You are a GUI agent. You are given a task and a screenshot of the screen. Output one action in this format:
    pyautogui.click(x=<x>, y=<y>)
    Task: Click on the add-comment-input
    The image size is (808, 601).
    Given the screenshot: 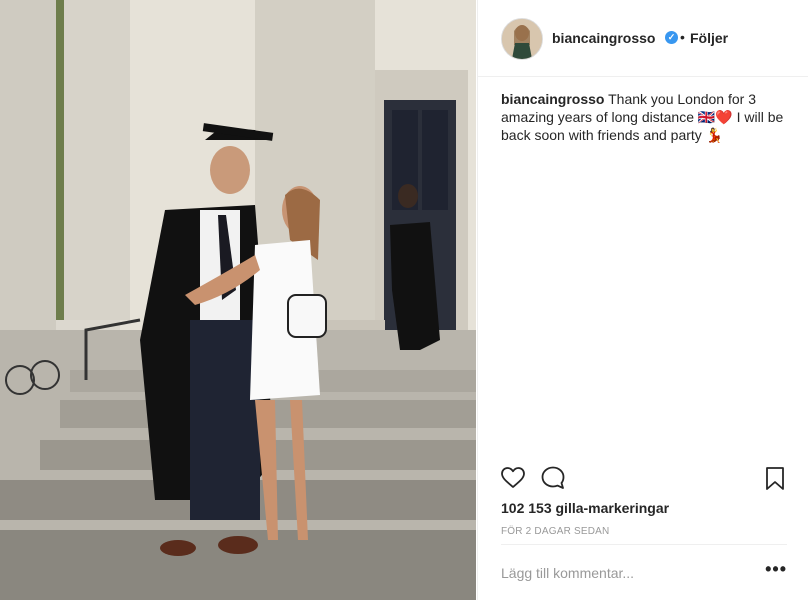 What is the action you would take?
    pyautogui.click(x=621, y=573)
    